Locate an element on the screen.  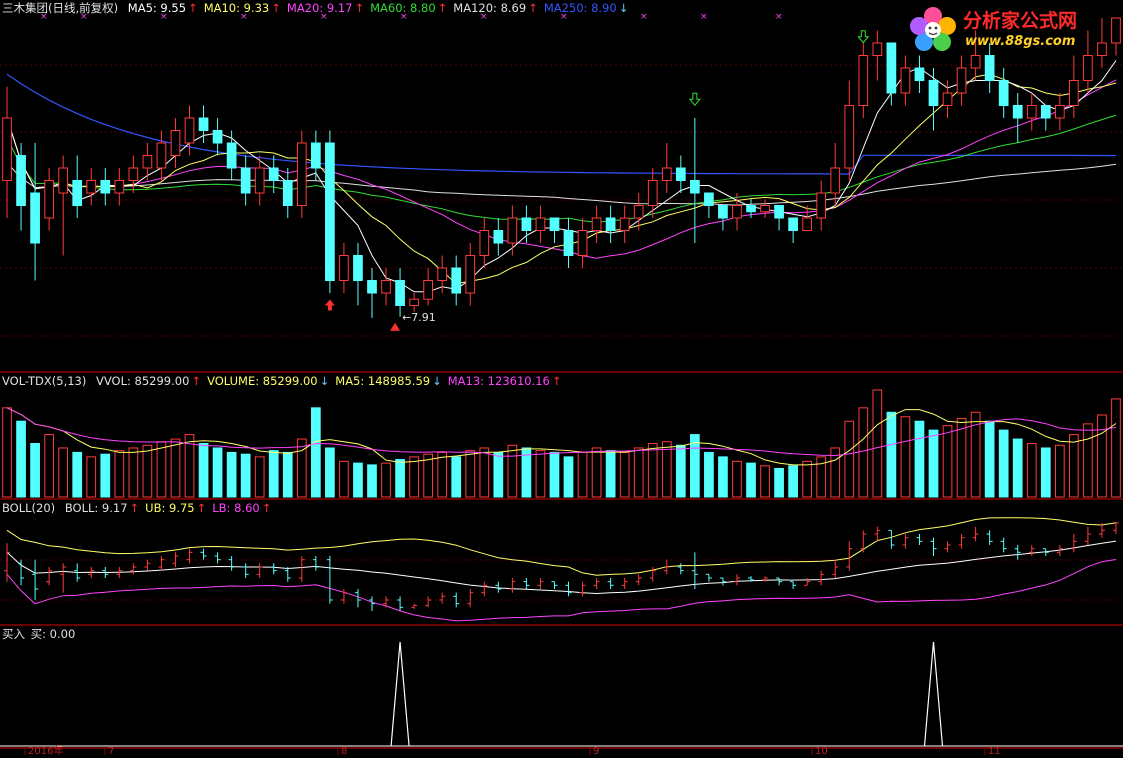
vol-value-arrow-2: ↓ is located at coordinates (437, 381).